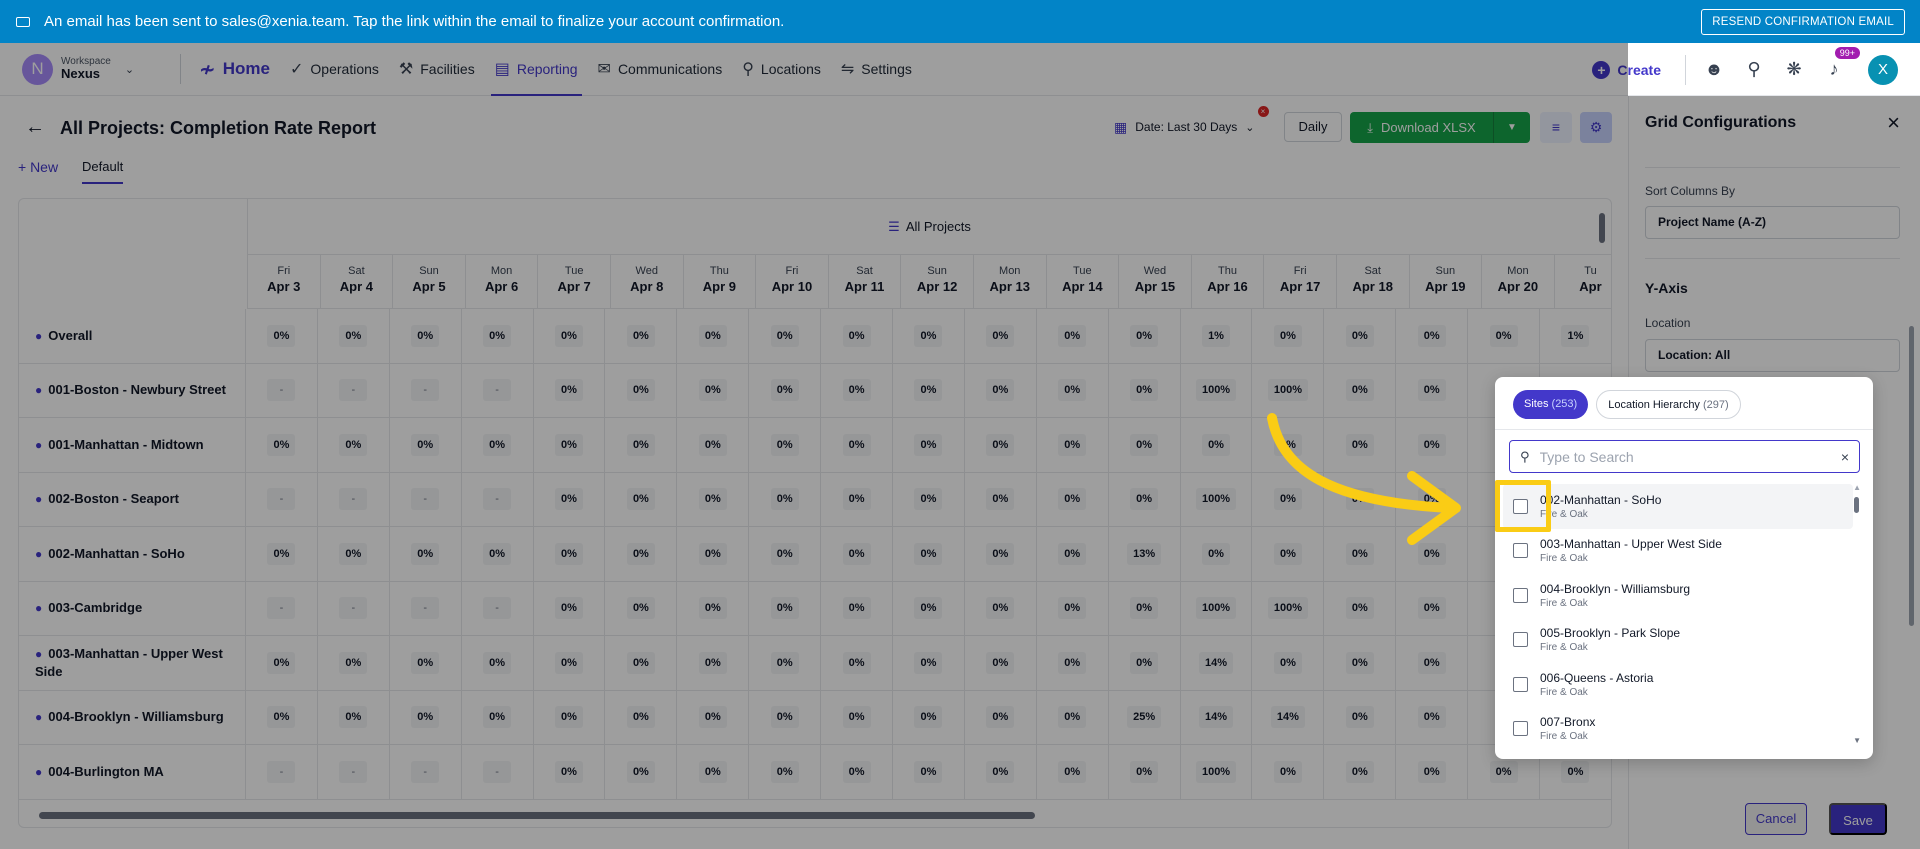 The height and width of the screenshot is (849, 1920). I want to click on telescope-icon: ⚲, so click(1754, 69).